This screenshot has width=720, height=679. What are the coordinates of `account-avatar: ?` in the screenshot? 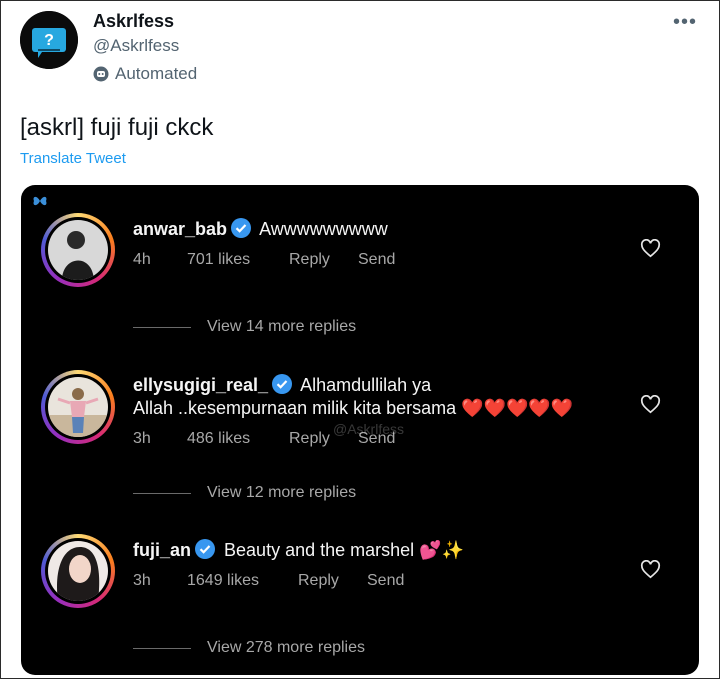 It's located at (49, 40).